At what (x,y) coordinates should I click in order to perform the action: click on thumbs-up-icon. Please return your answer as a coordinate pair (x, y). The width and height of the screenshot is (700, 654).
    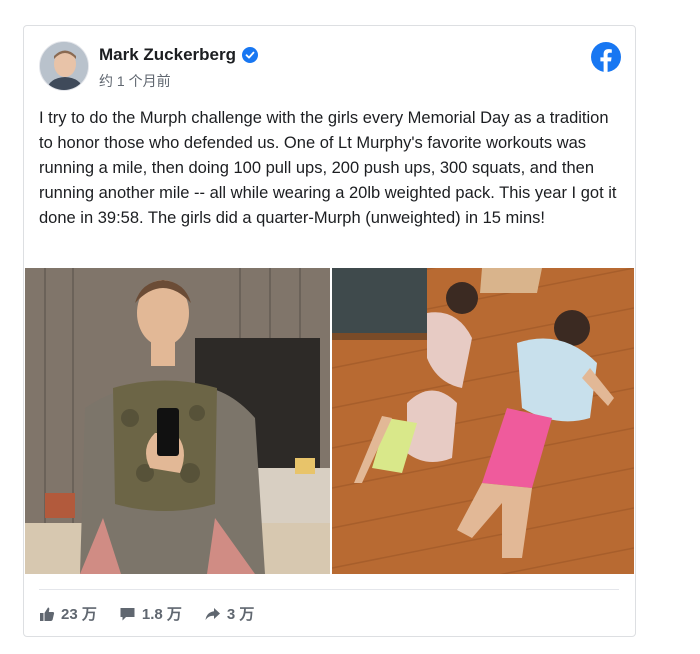
    Looking at the image, I should click on (47, 614).